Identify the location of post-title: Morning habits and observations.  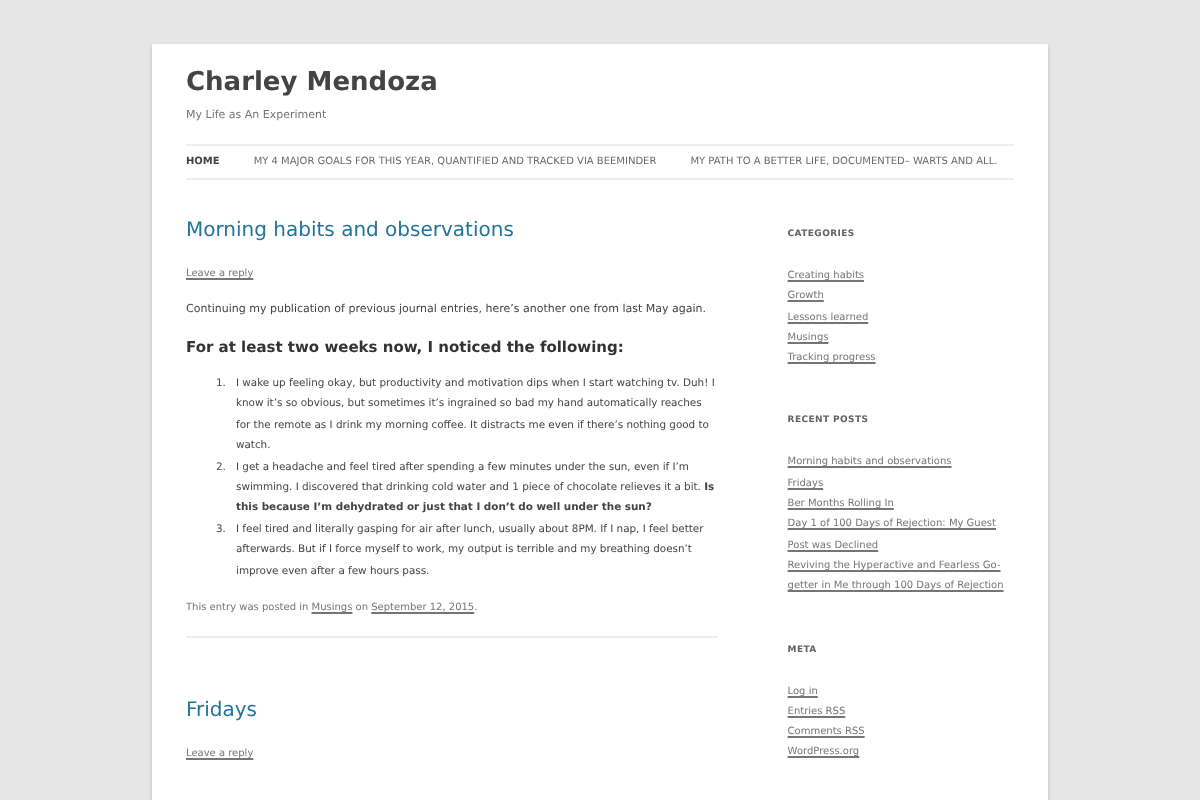
(452, 232).